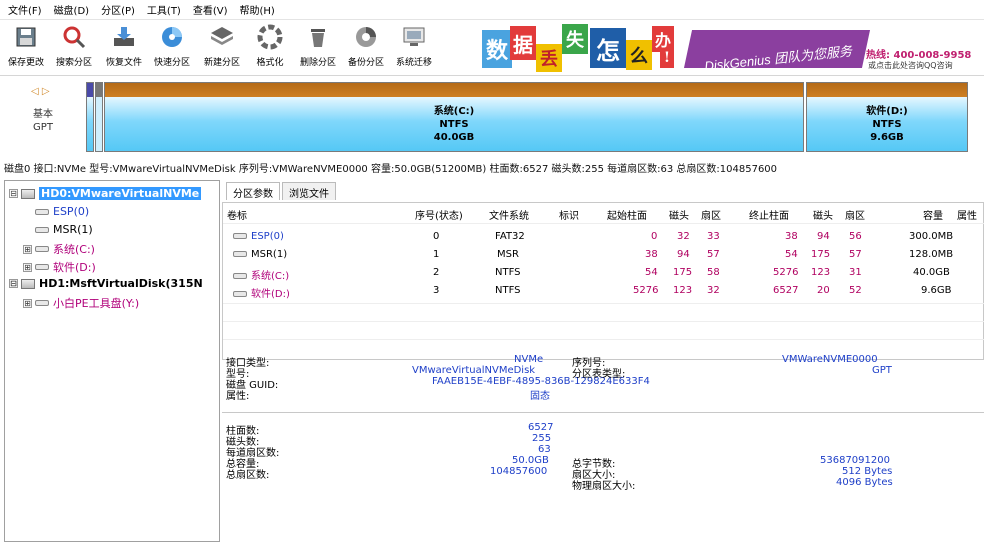  I want to click on tab-bar: 分区参数 浏览文件, so click(282, 191).